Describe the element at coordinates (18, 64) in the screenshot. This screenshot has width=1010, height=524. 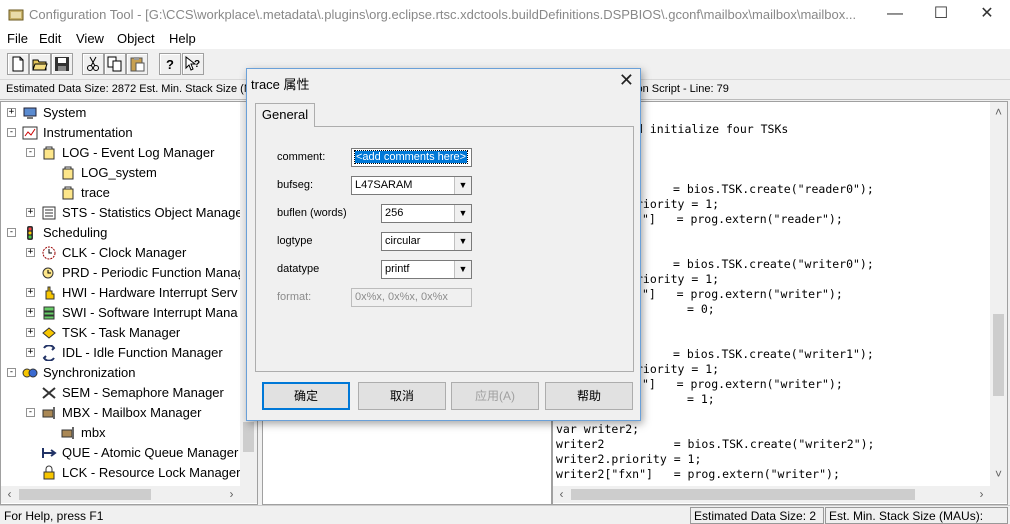
I see `new-button` at that location.